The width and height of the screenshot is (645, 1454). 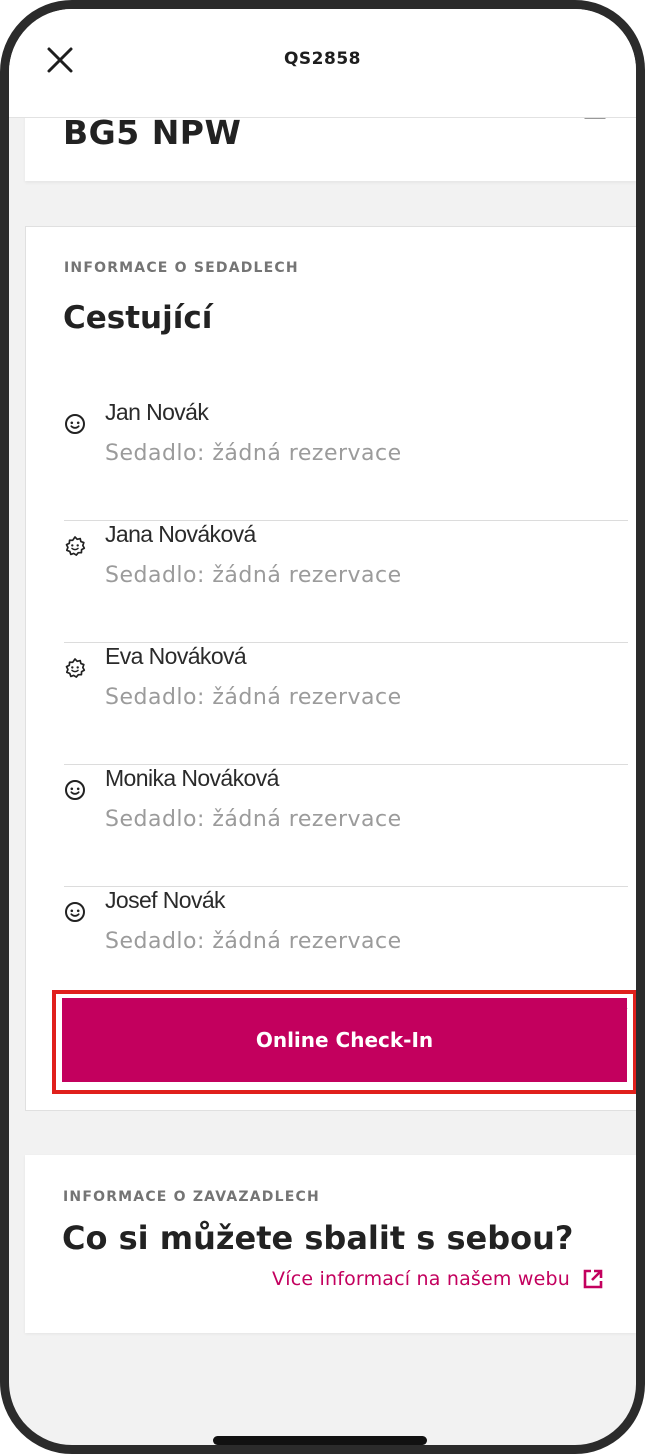 What do you see at coordinates (176, 656) in the screenshot?
I see `passenger-name: Eva Nováková` at bounding box center [176, 656].